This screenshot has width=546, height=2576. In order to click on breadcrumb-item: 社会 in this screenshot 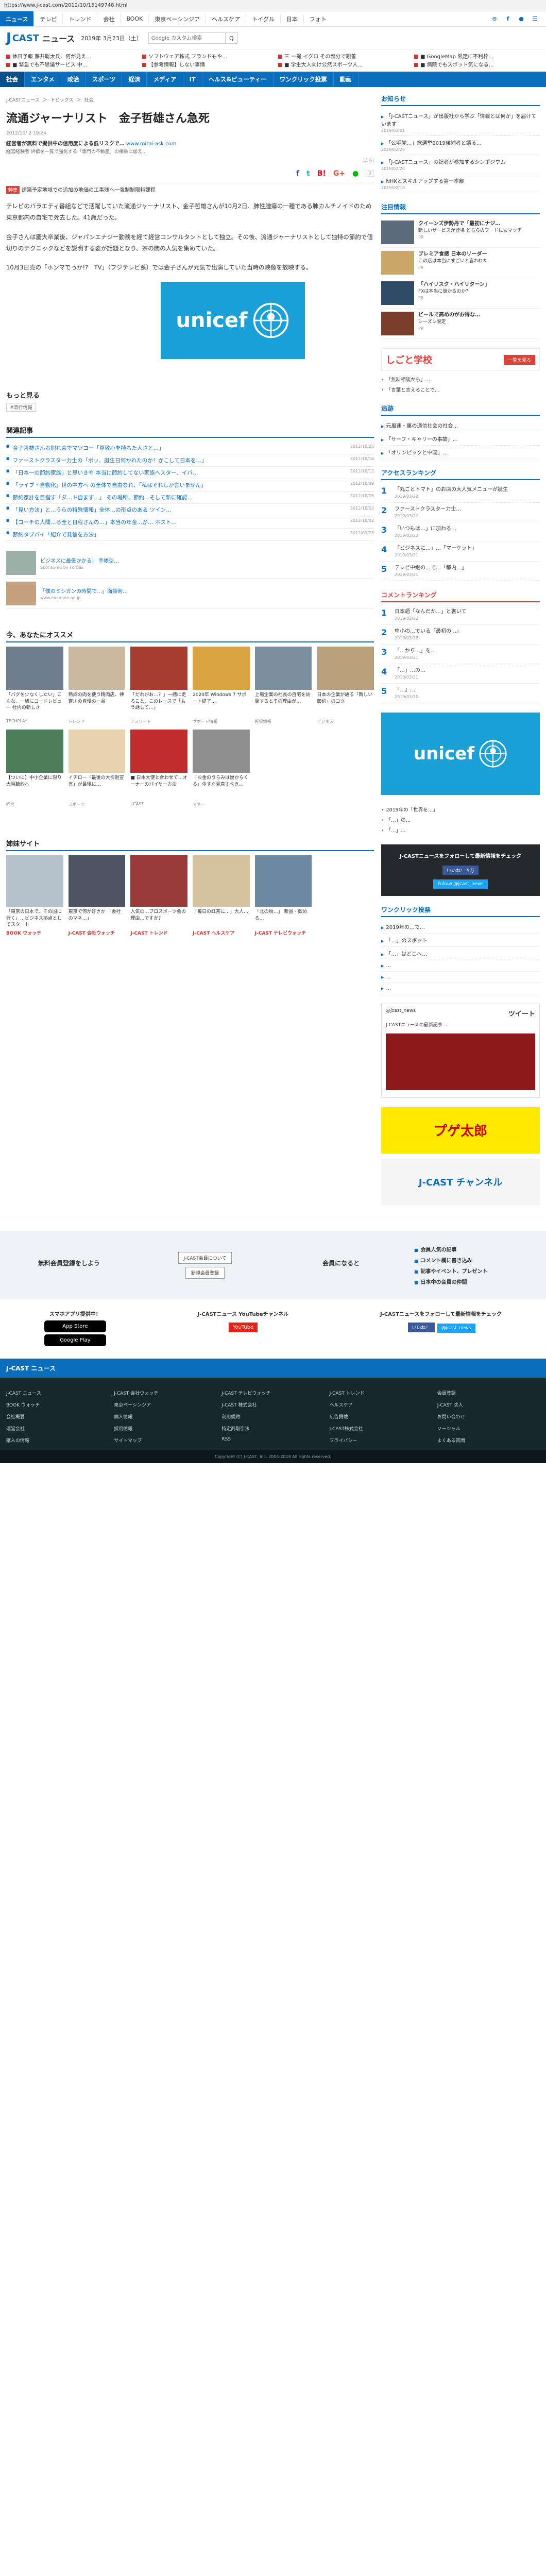, I will do `click(89, 100)`.